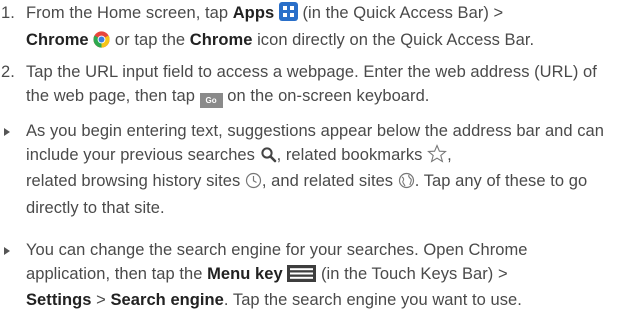  Describe the element at coordinates (135, 181) in the screenshot. I see `bullet-1-text-d: related browsing history sites` at that location.